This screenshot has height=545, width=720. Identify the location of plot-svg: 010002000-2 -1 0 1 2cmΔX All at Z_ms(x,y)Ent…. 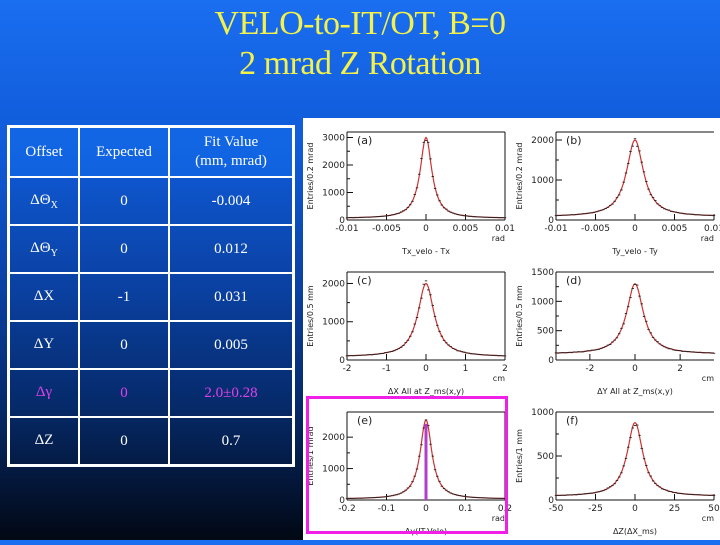
(407, 333).